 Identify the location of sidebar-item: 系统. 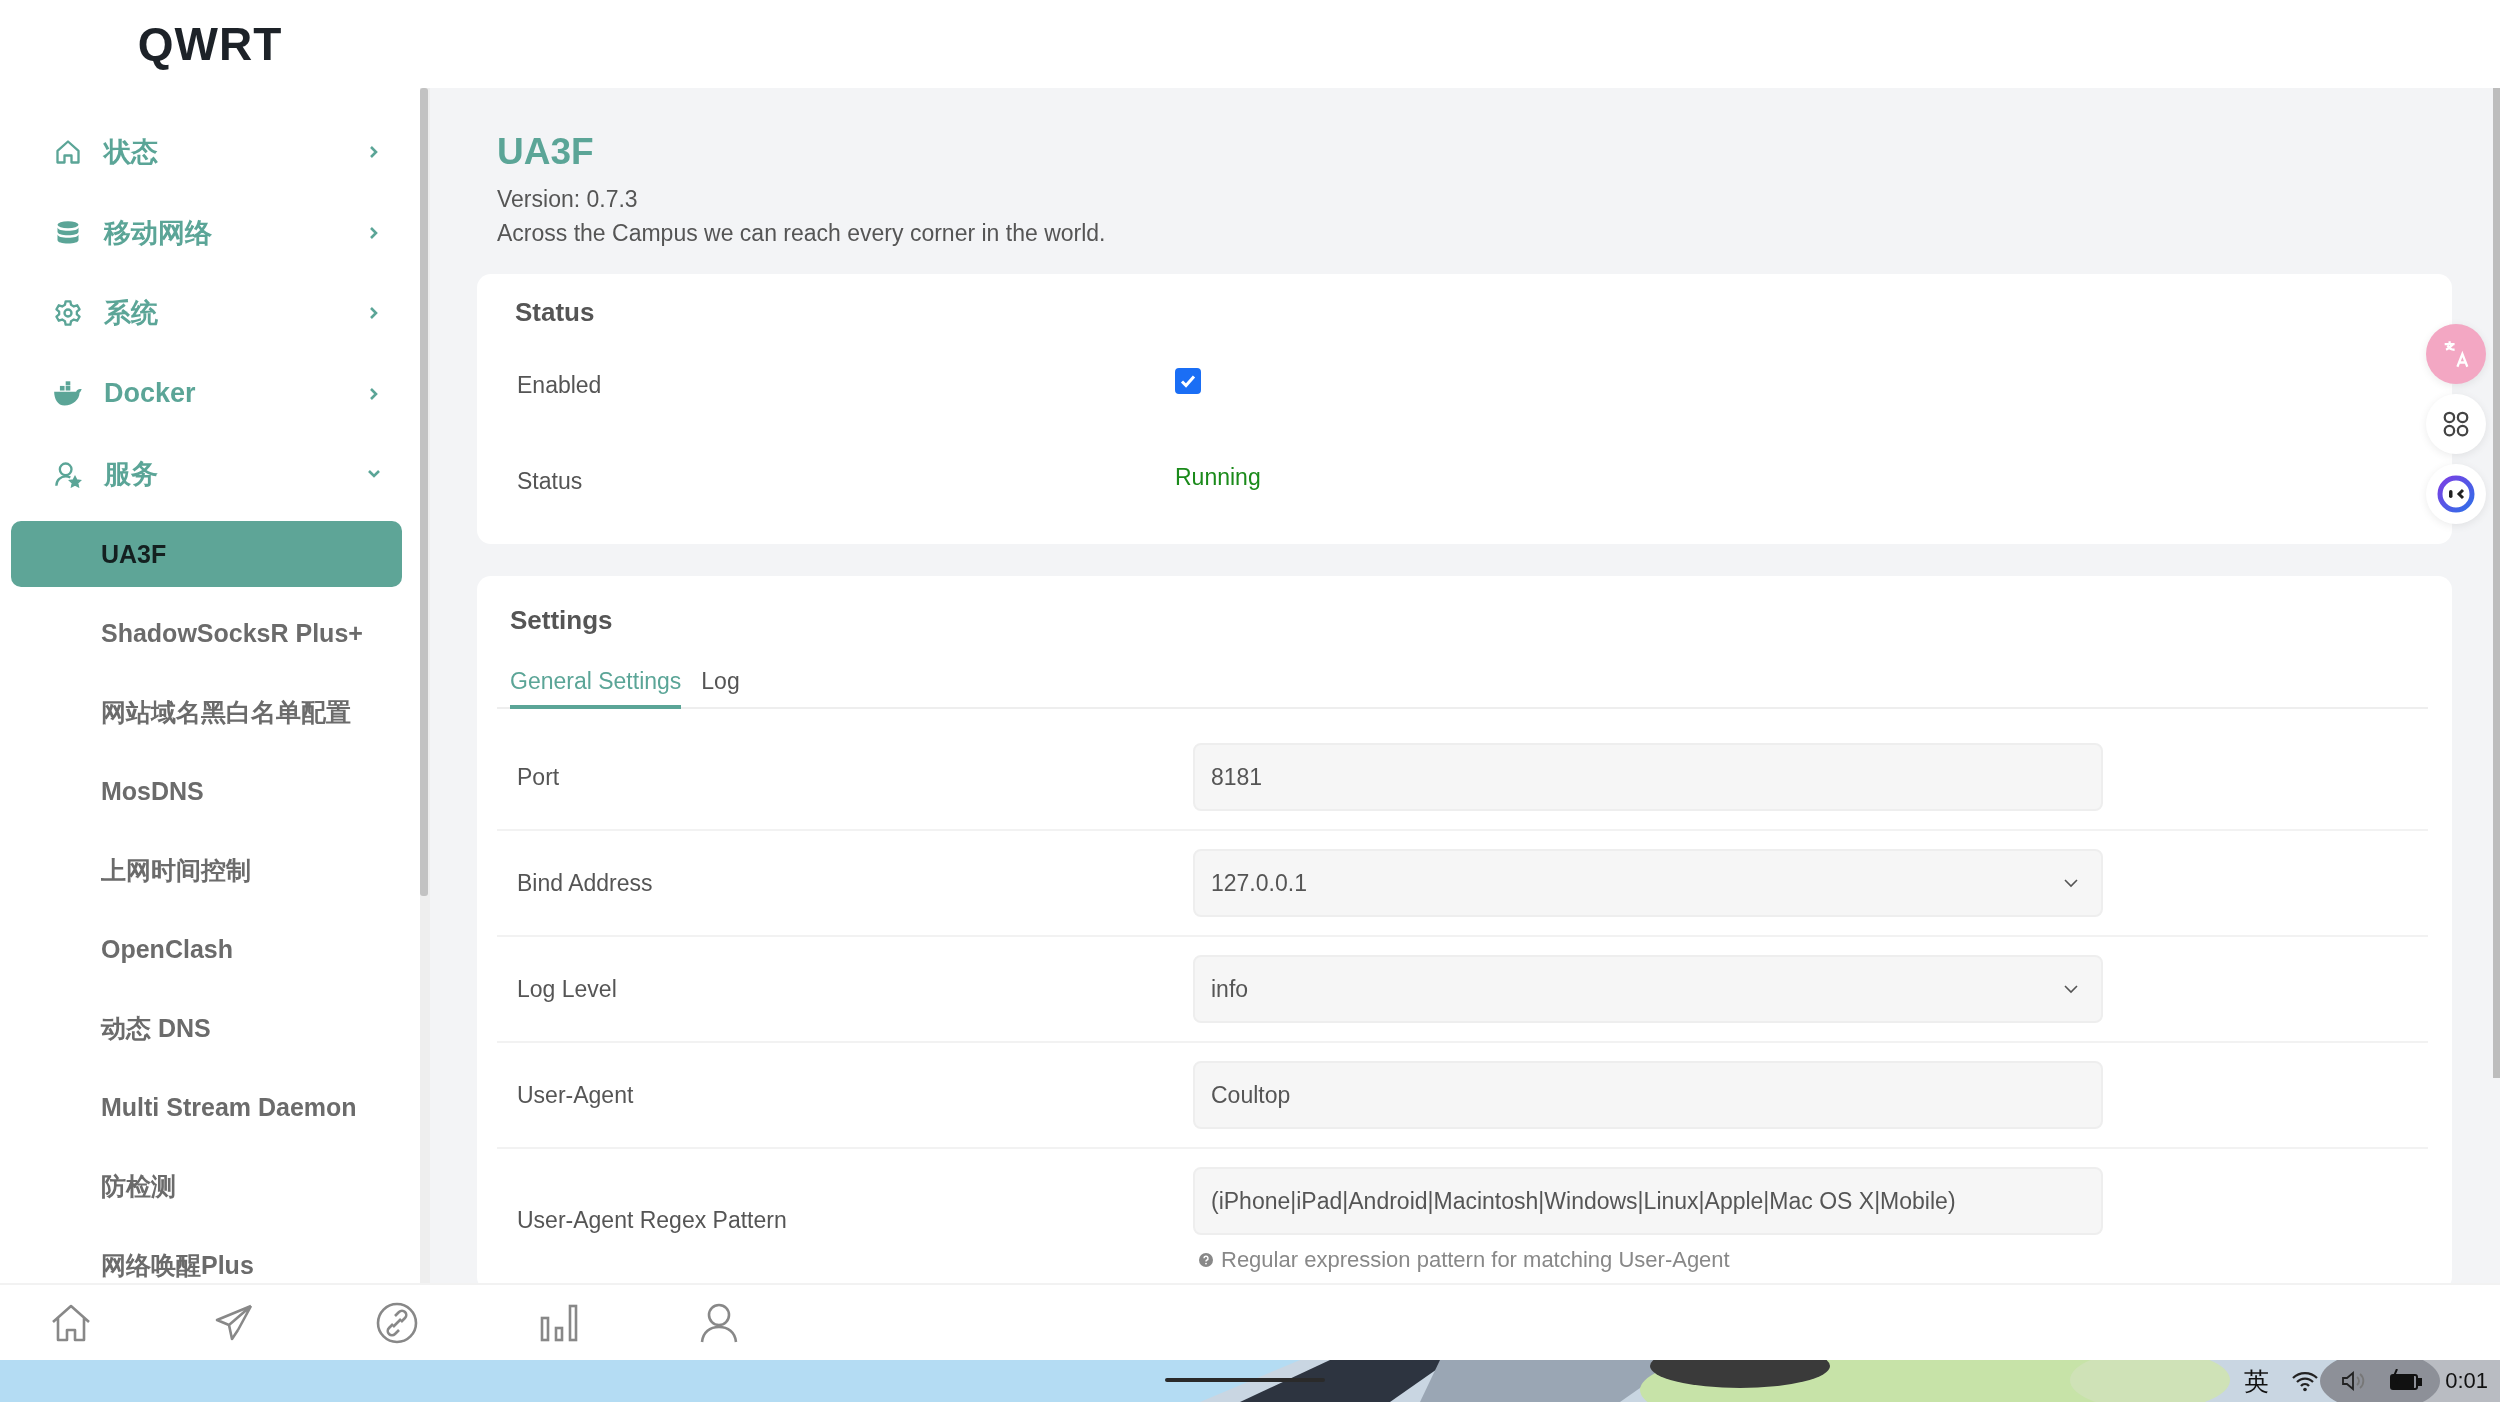
(210, 313).